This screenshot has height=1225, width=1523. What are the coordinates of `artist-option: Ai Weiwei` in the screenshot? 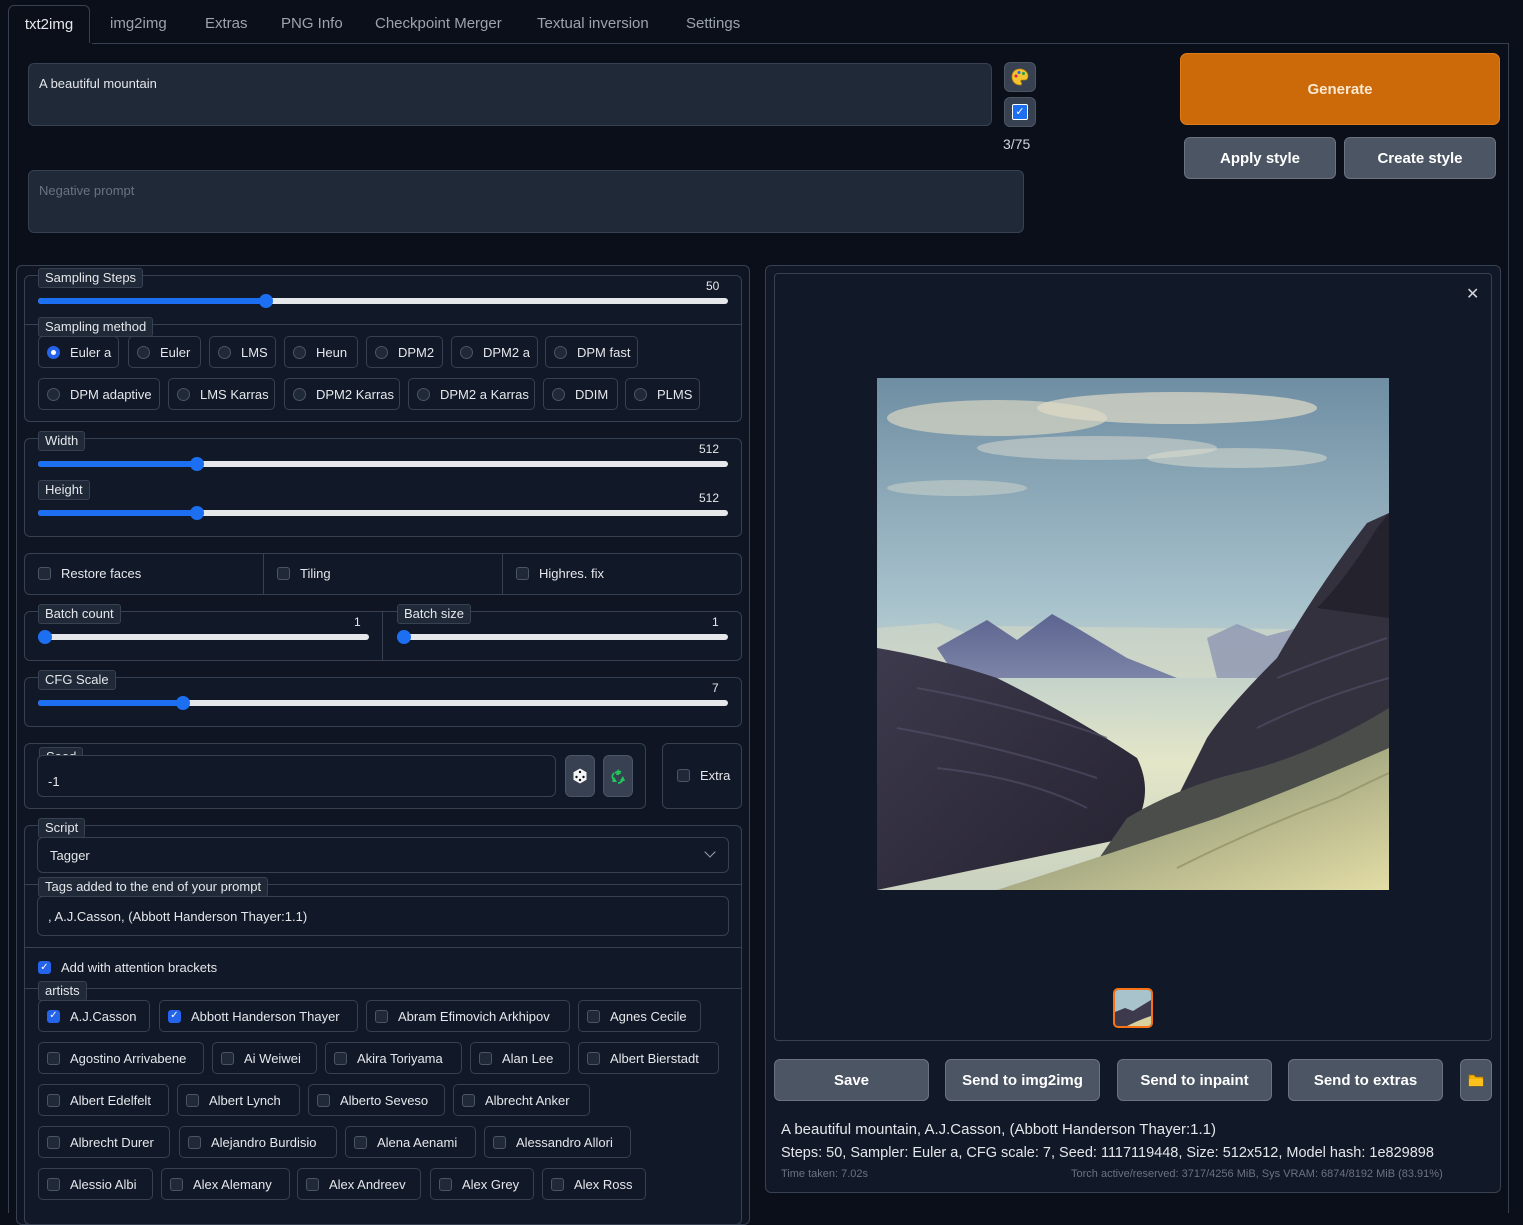 It's located at (264, 1058).